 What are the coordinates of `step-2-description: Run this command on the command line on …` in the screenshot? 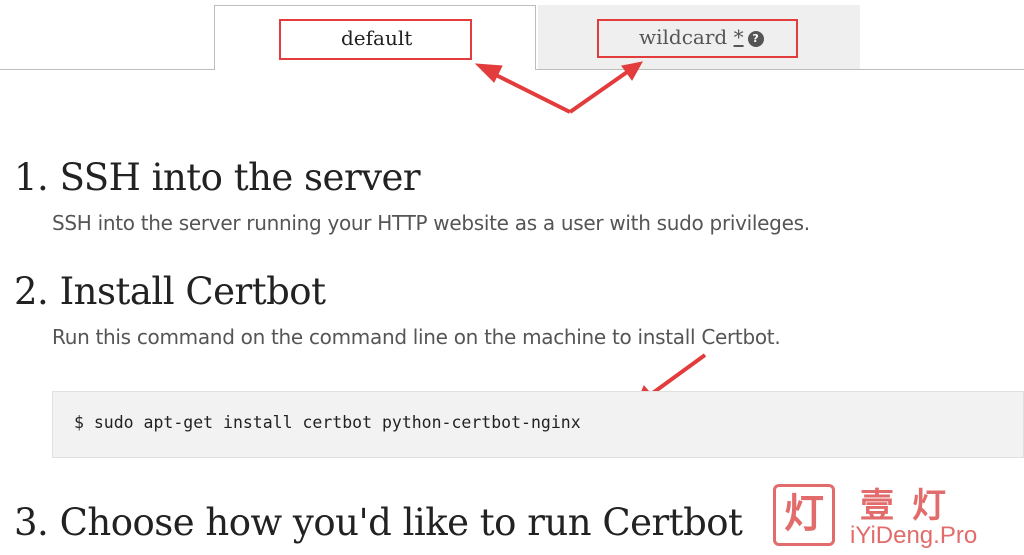 It's located at (416, 337).